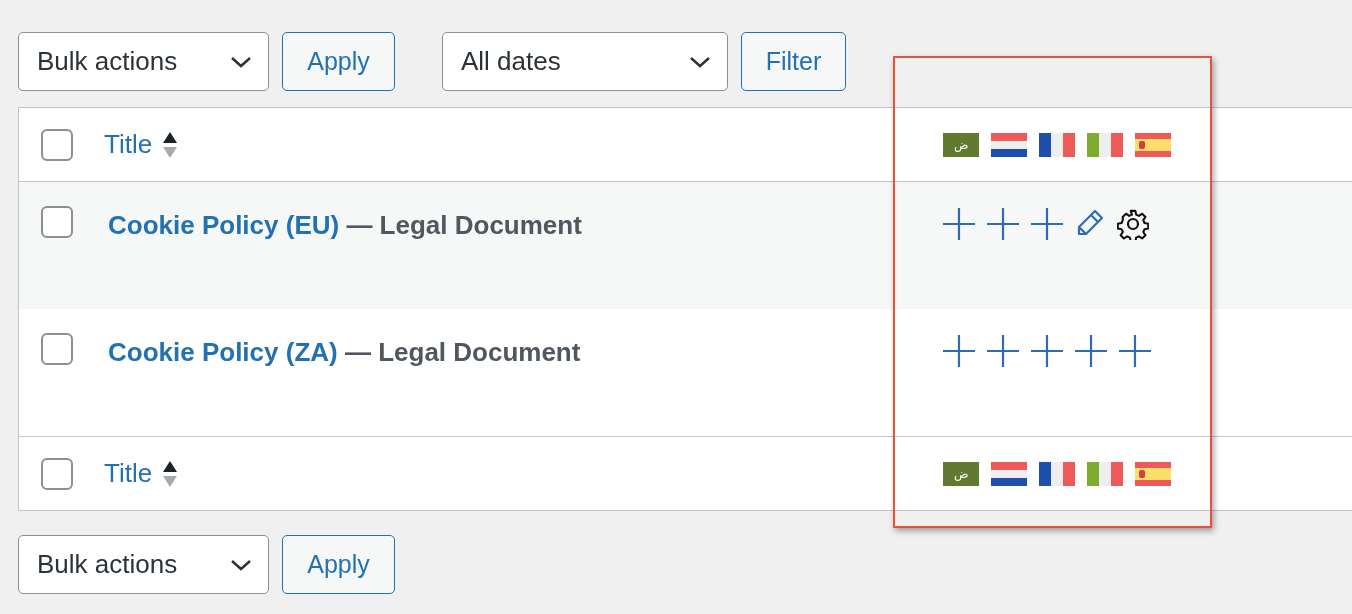 This screenshot has height=614, width=1352. Describe the element at coordinates (223, 352) in the screenshot. I see `post-title-link: Cookie Policy (ZA)` at that location.